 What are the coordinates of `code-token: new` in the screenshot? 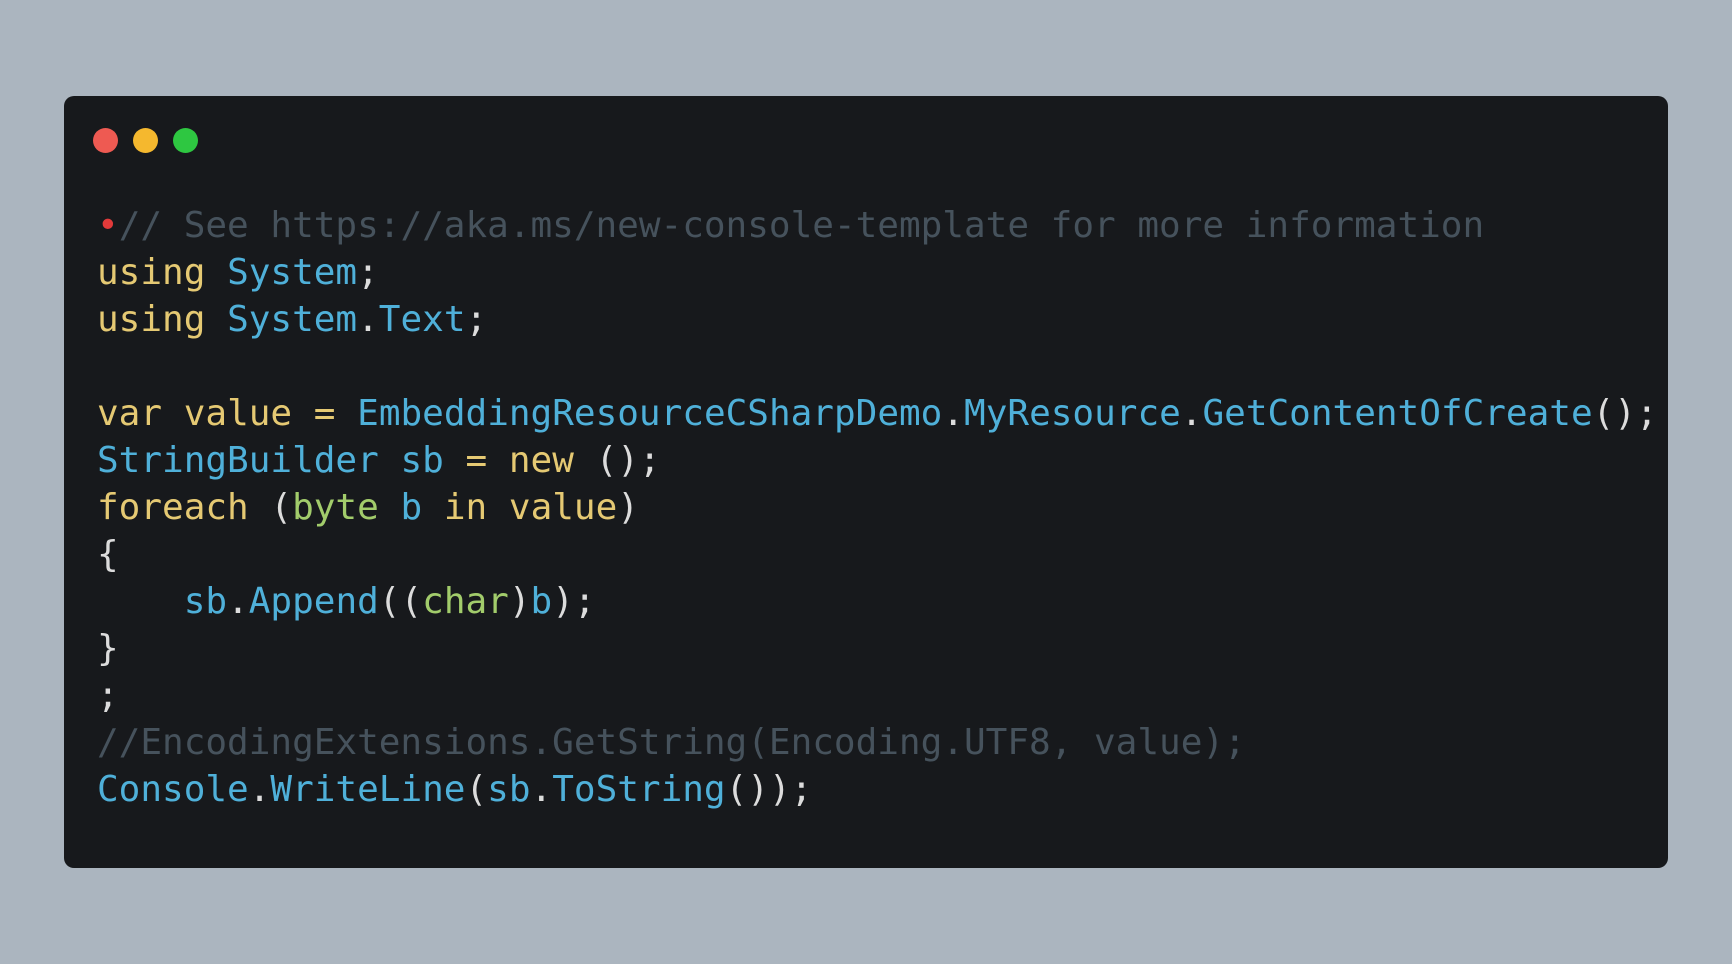 It's located at (541, 460).